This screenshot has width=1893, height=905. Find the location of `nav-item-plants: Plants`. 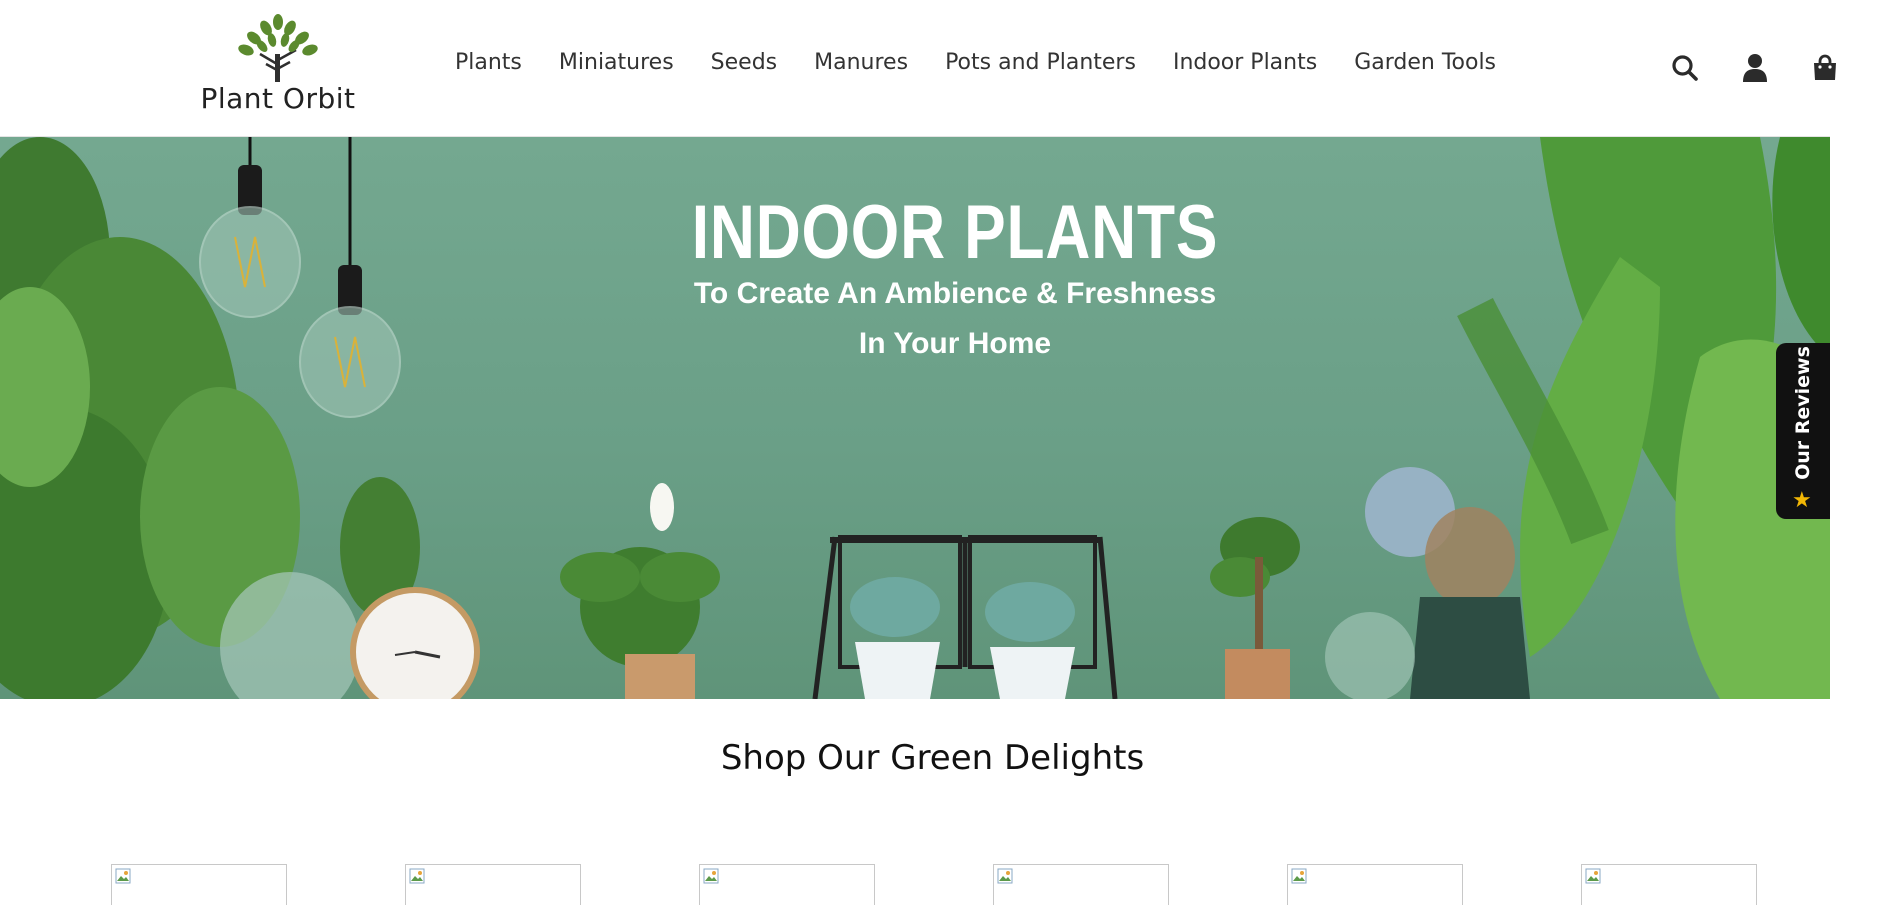

nav-item-plants: Plants is located at coordinates (488, 62).